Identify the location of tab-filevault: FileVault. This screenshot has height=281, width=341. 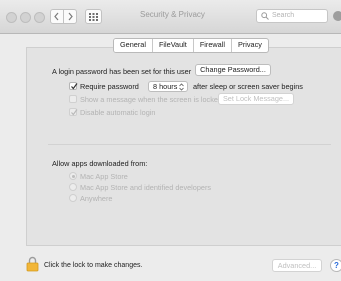
(173, 45).